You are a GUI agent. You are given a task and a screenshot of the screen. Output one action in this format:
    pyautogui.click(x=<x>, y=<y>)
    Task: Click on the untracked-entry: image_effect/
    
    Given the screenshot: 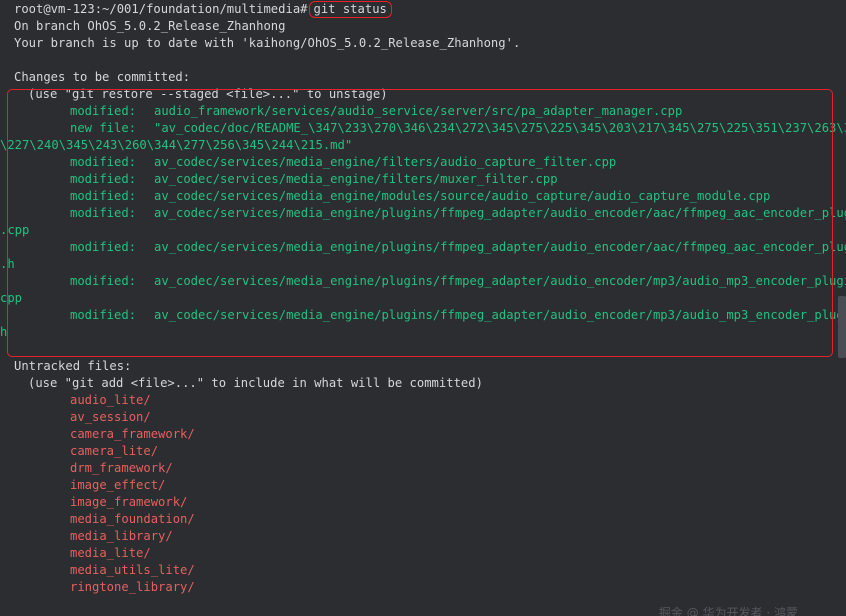 What is the action you would take?
    pyautogui.click(x=118, y=485)
    